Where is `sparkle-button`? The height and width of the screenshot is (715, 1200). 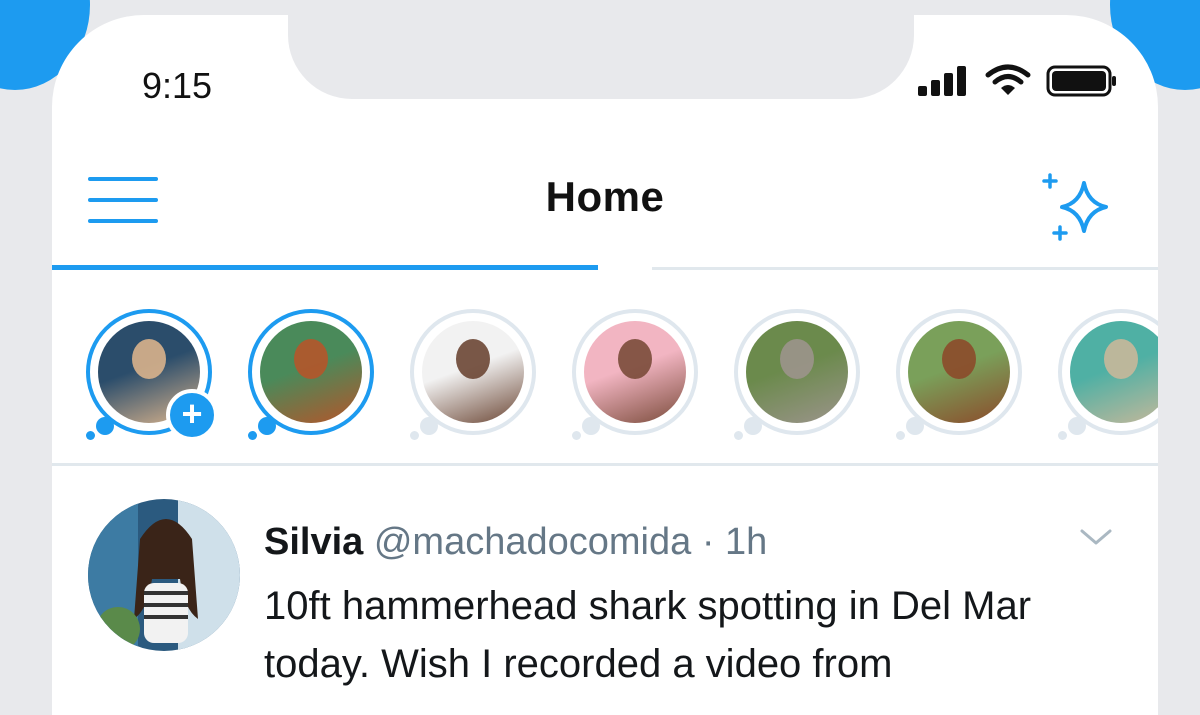 sparkle-button is located at coordinates (1078, 205).